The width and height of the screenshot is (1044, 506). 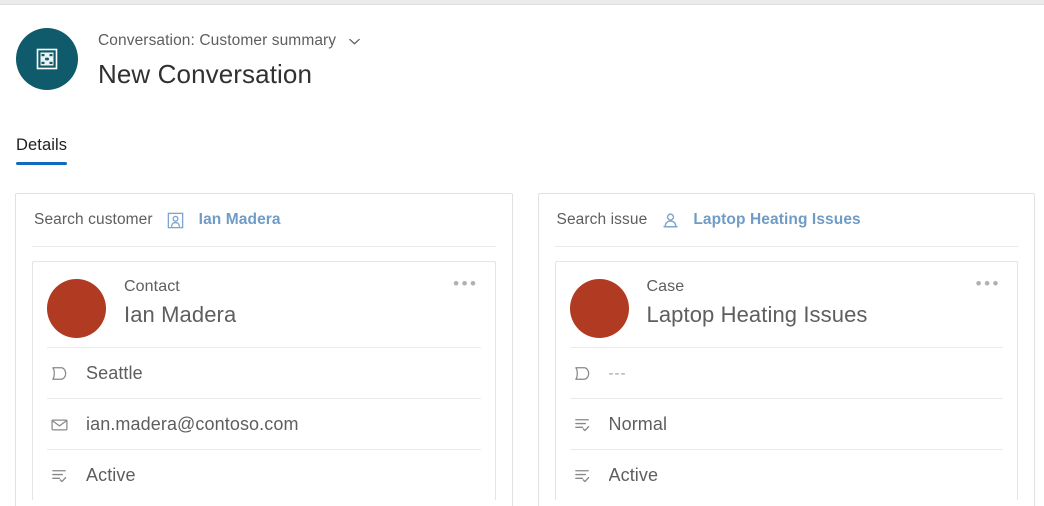 I want to click on contact-email-row: ian.madera@contoso.com, so click(x=264, y=423).